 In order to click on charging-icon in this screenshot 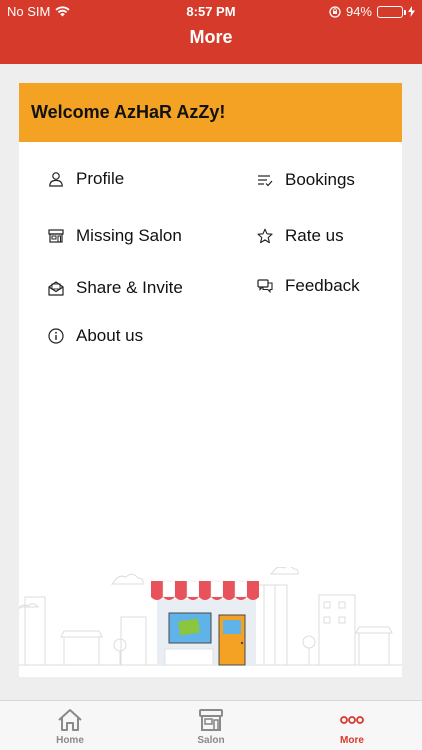, I will do `click(411, 11)`.